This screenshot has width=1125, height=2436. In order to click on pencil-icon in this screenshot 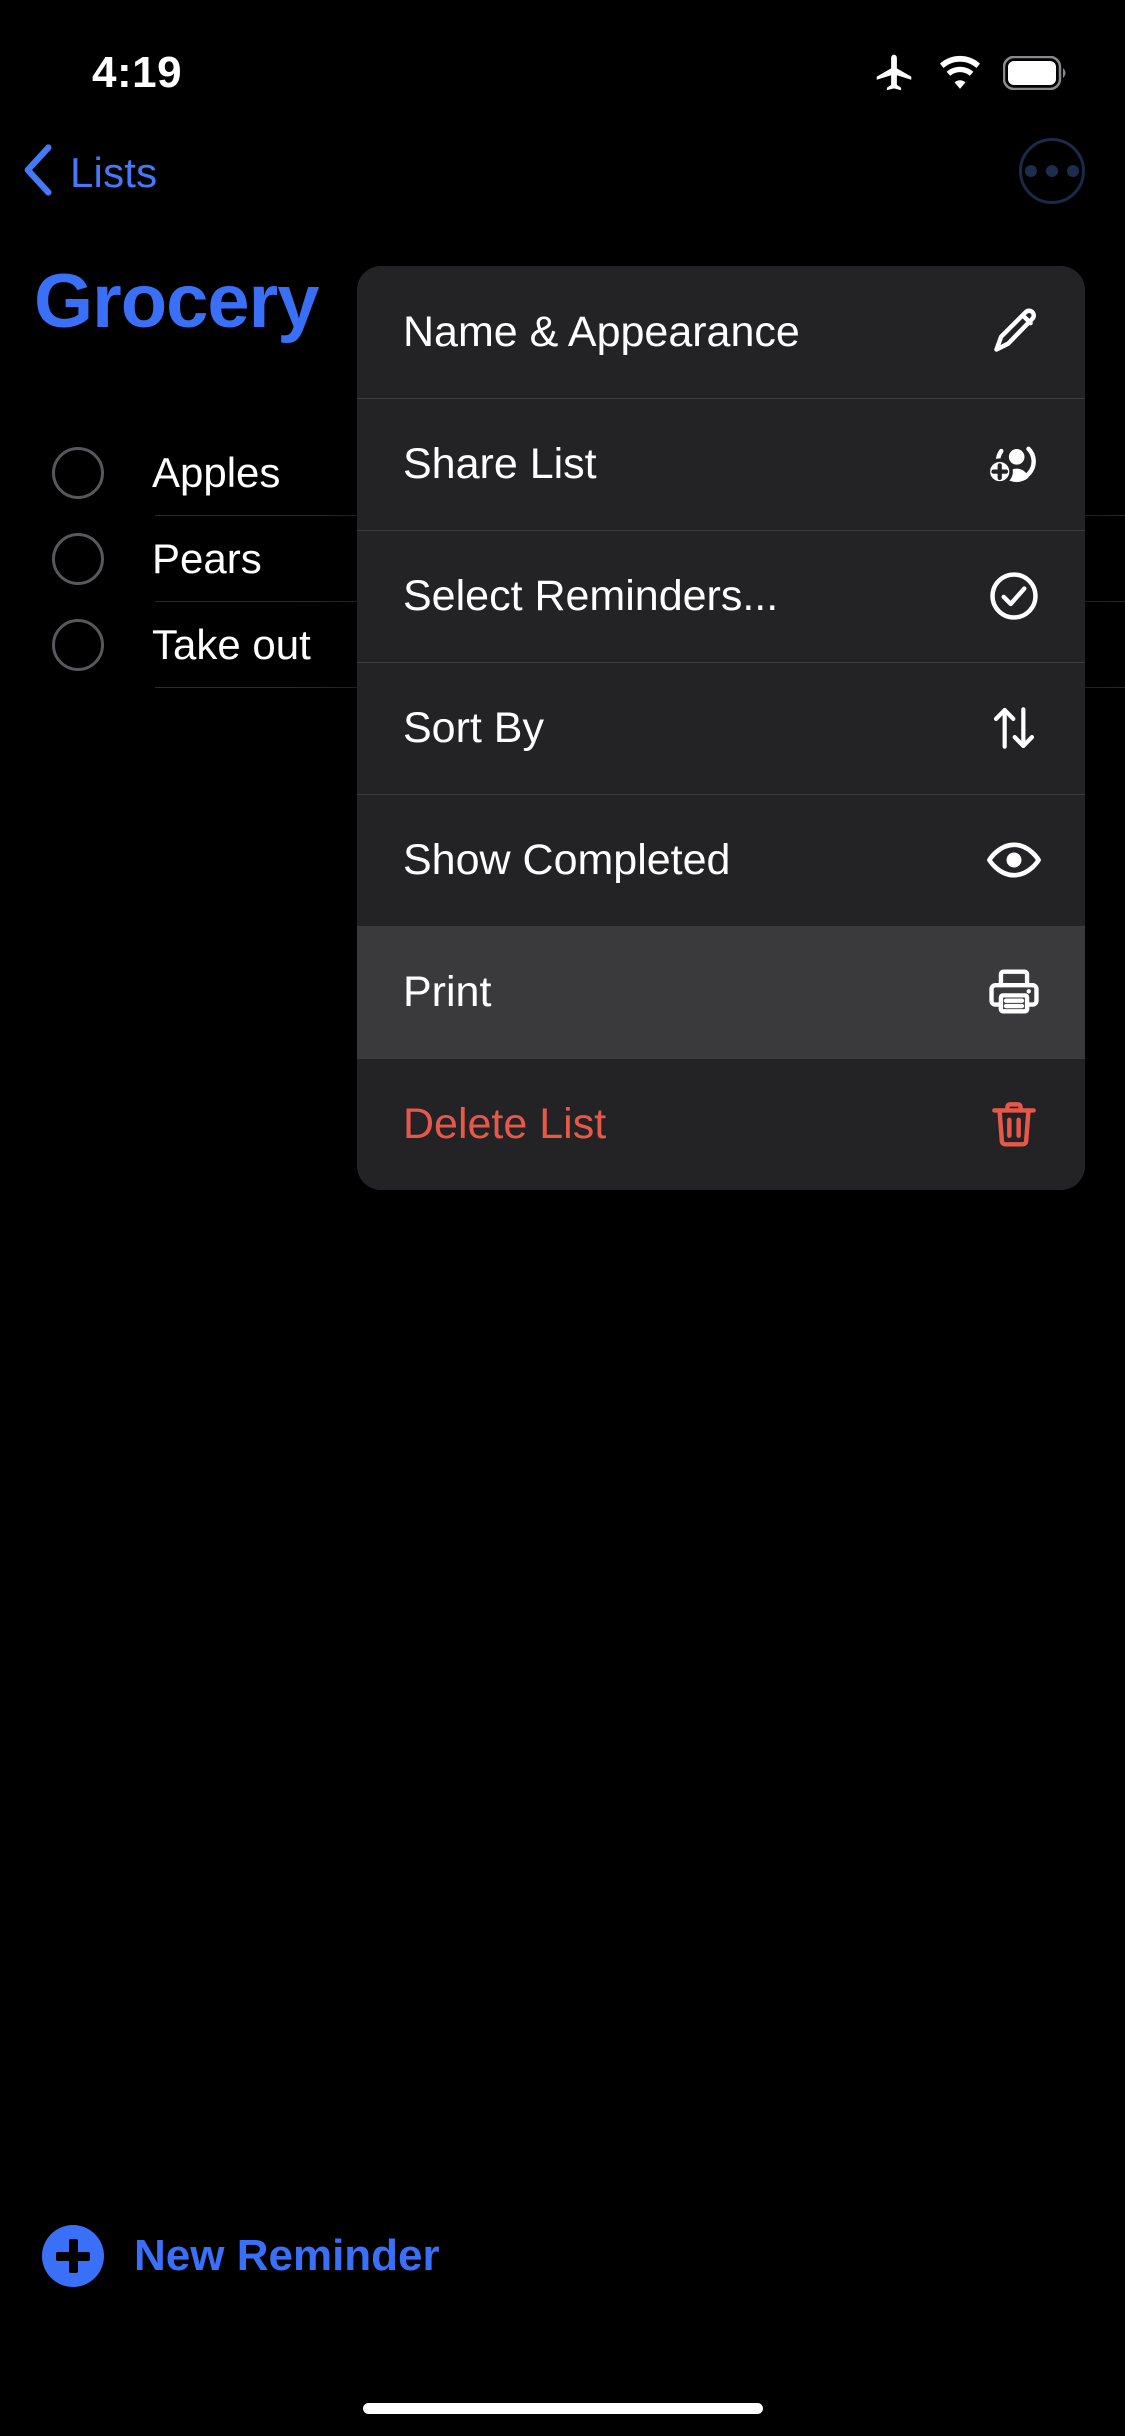, I will do `click(1014, 332)`.